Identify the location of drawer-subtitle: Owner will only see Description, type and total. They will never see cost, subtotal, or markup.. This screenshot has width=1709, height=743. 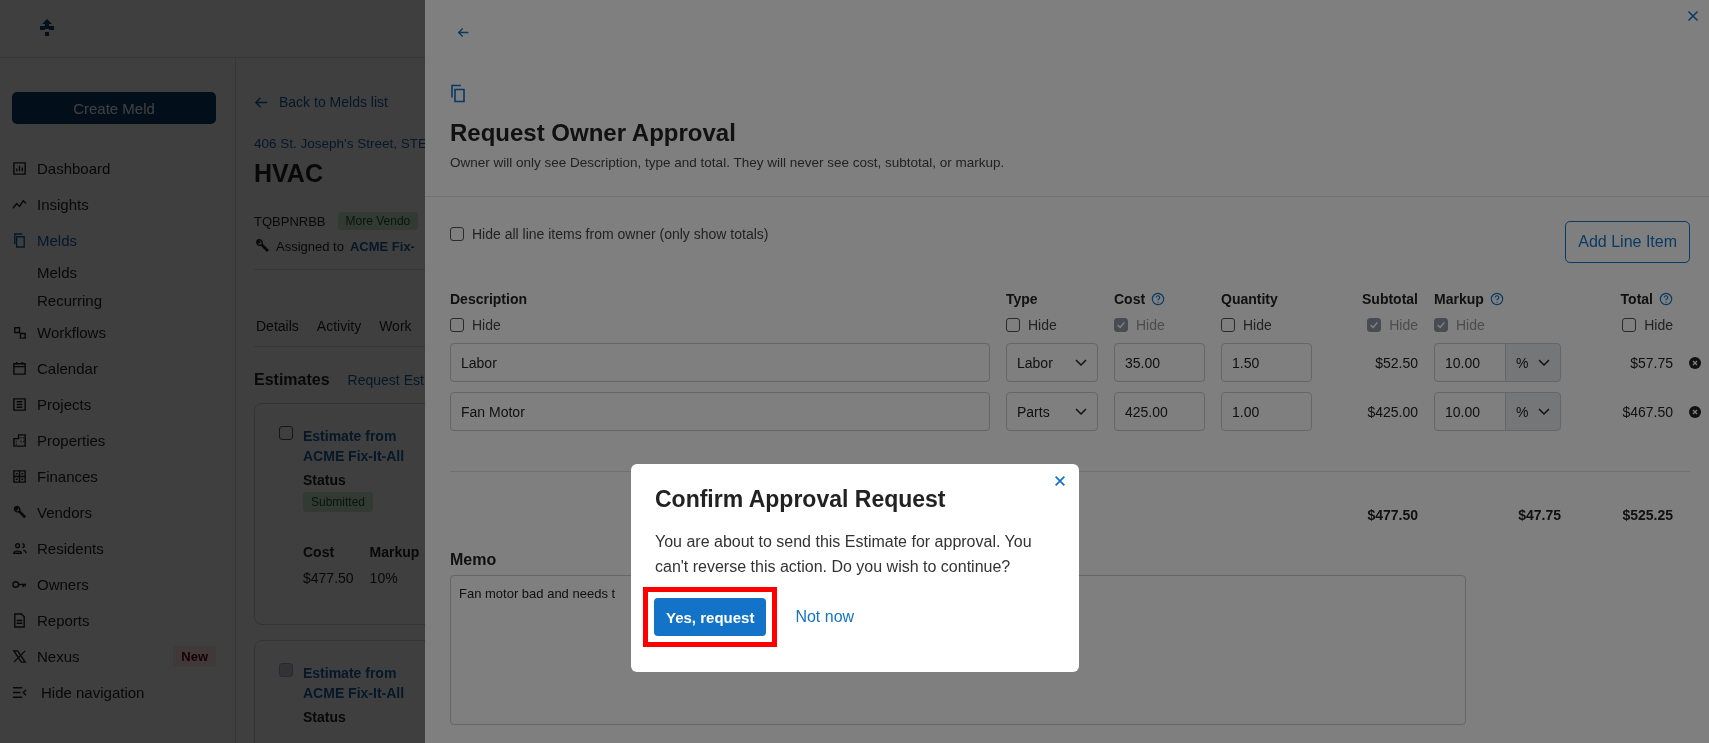
(728, 162).